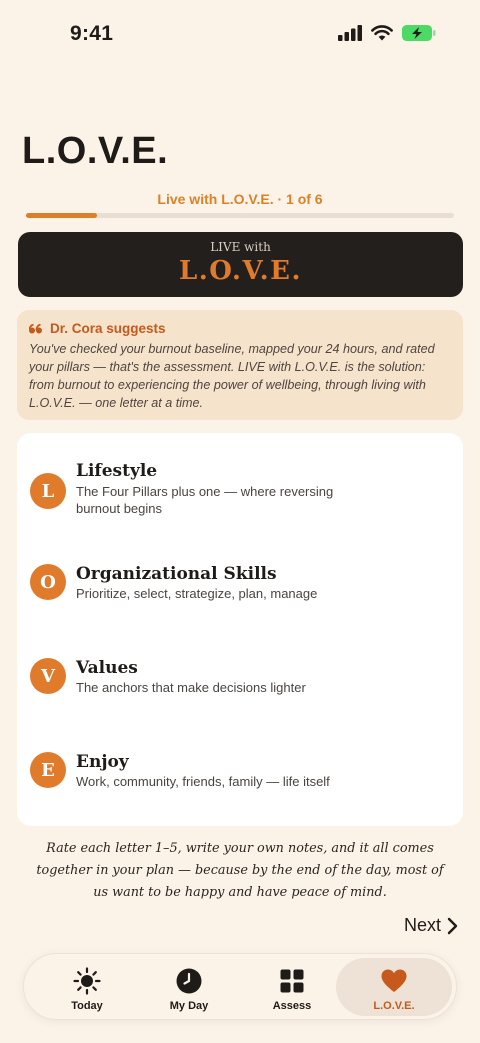 This screenshot has height=1043, width=480. What do you see at coordinates (394, 1006) in the screenshot?
I see `tab-label: L.O.V.E.` at bounding box center [394, 1006].